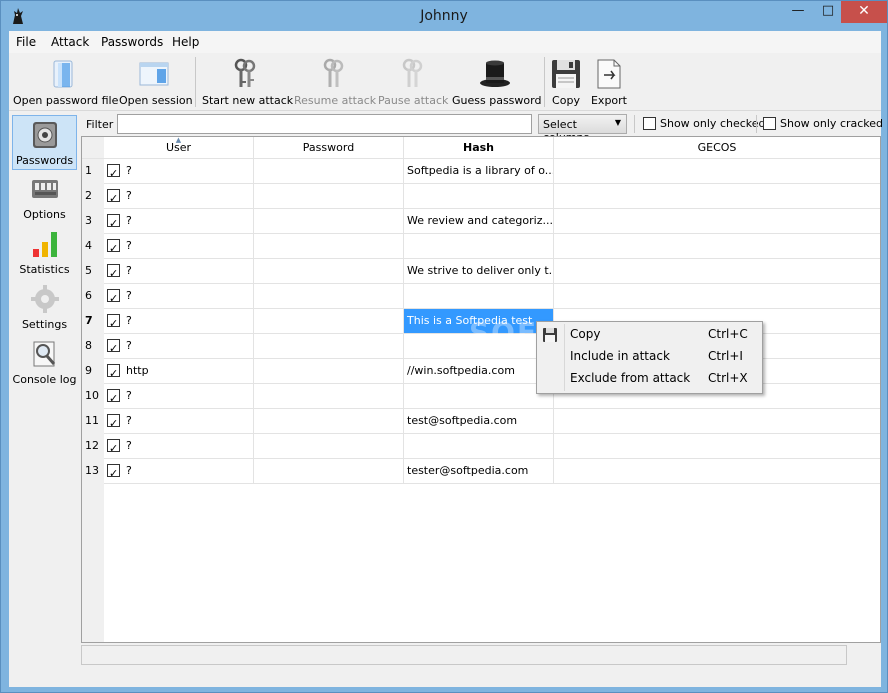  I want to click on export-button: Export, so click(609, 82).